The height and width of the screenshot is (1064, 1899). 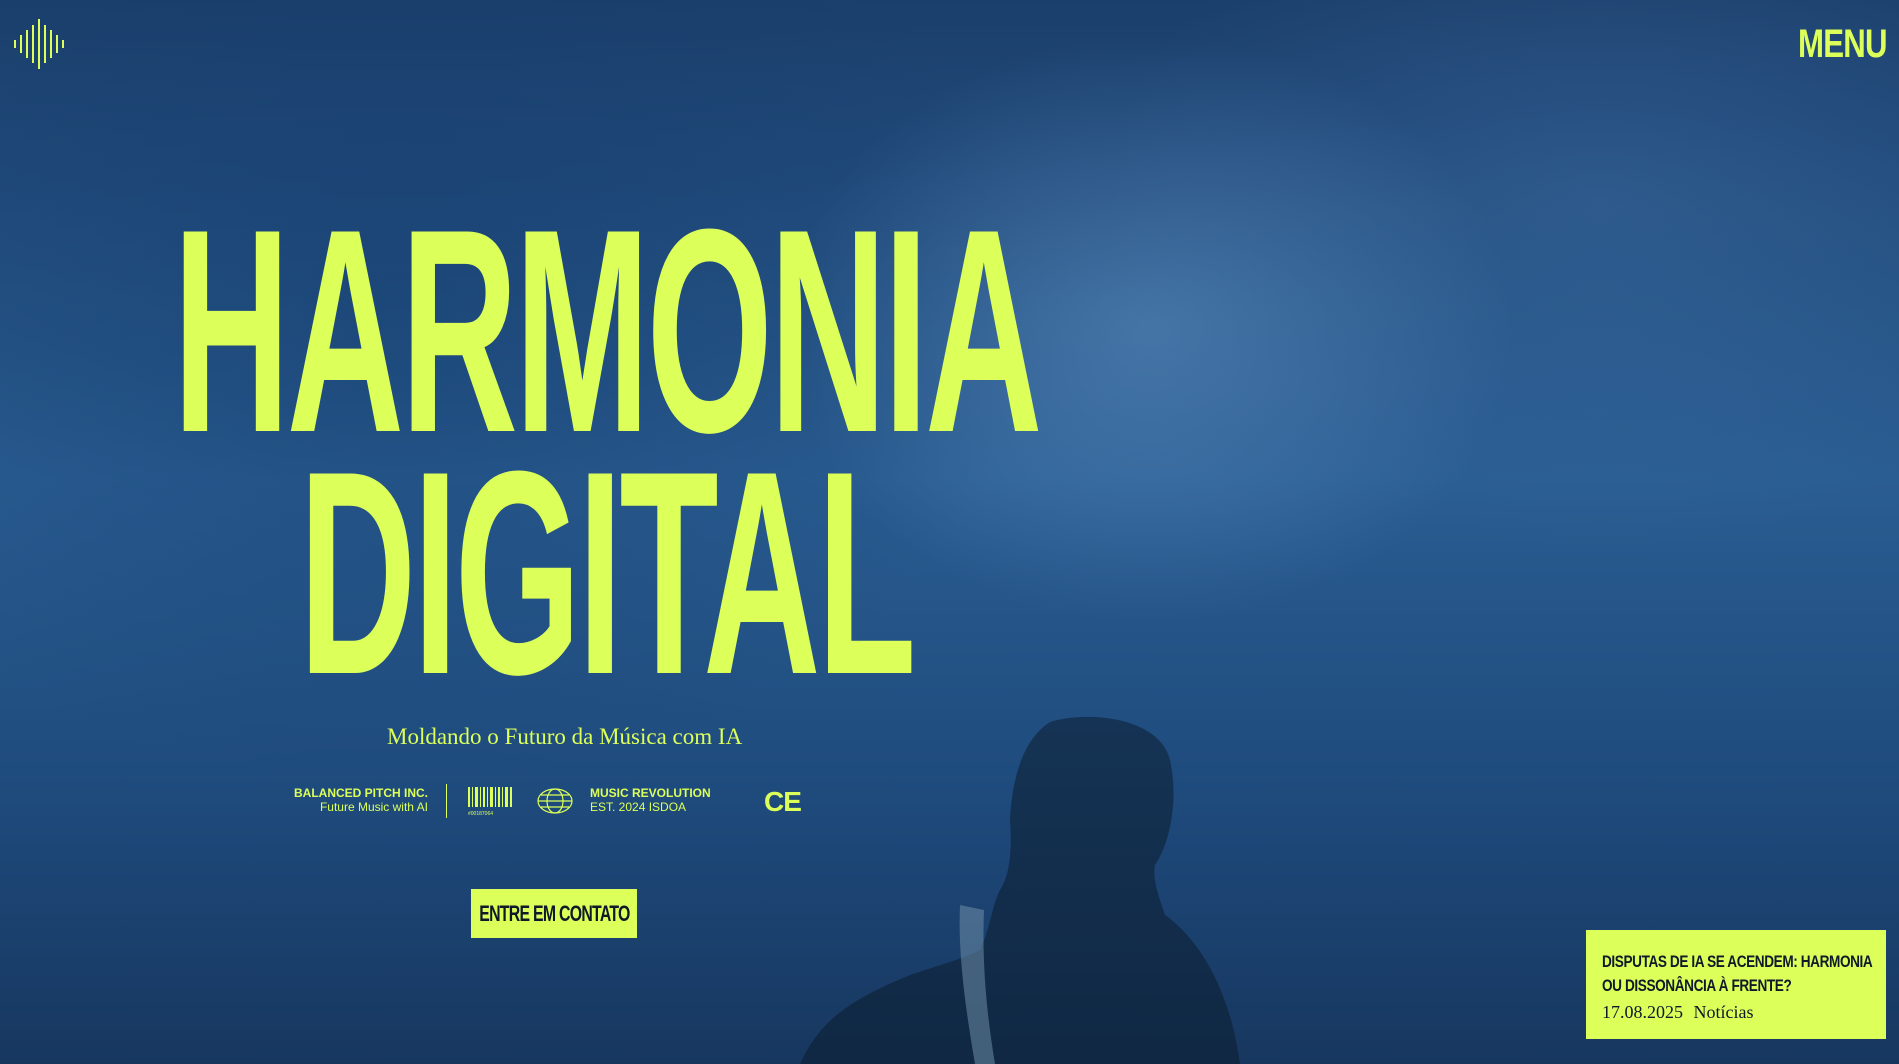 I want to click on revolution-sub: EST. 2024 ISDOA, so click(x=638, y=807).